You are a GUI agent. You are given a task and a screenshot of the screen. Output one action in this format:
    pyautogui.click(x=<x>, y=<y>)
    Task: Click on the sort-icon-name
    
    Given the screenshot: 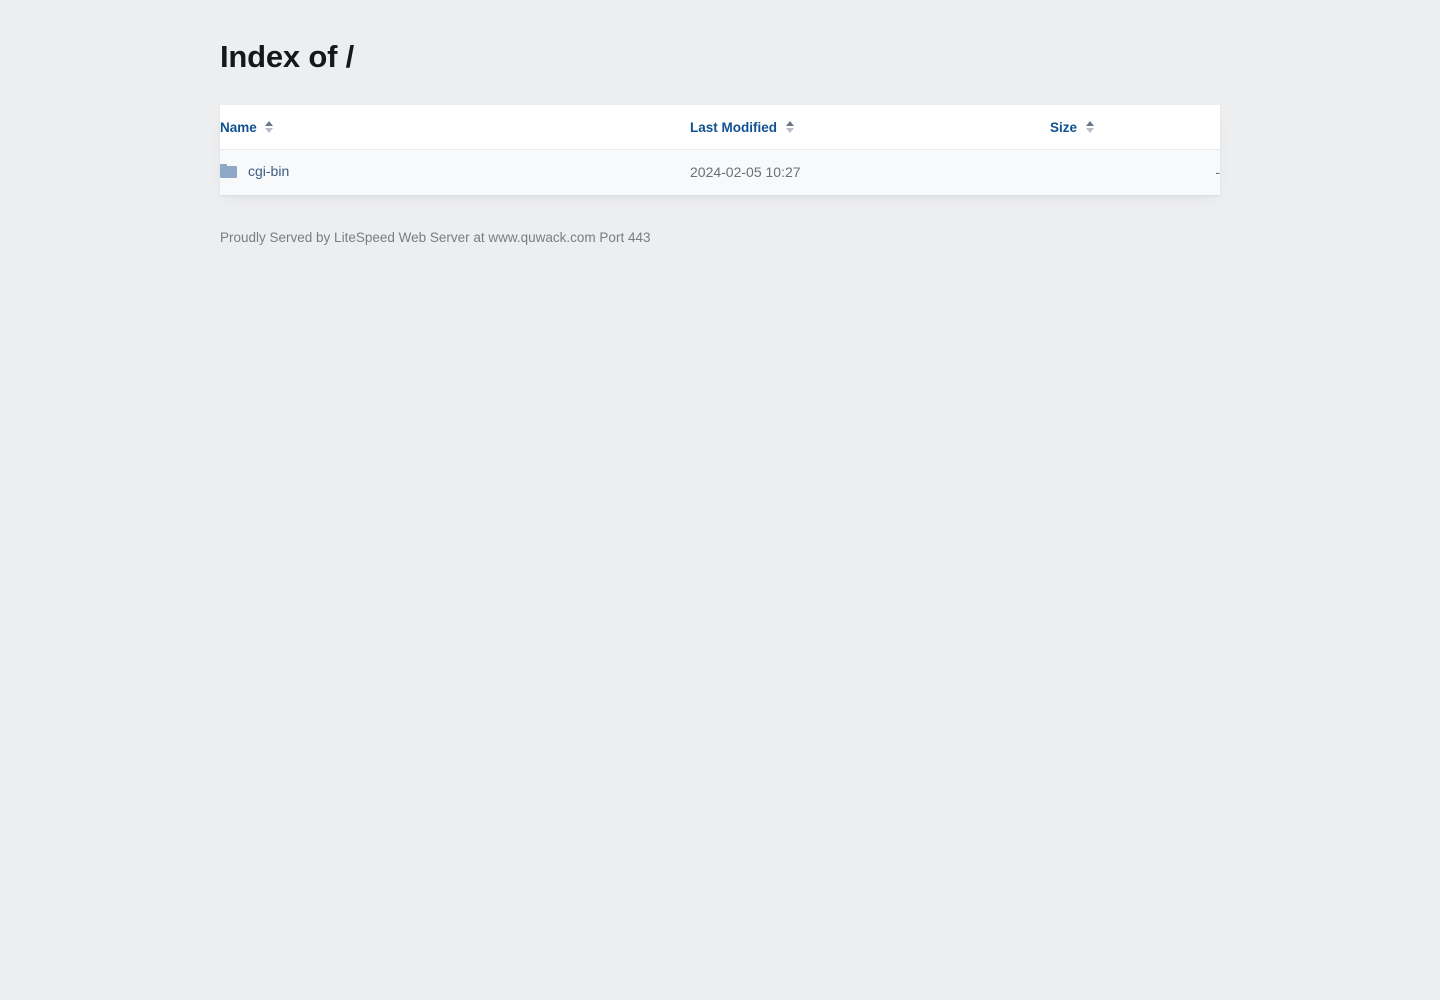 What is the action you would take?
    pyautogui.click(x=269, y=127)
    